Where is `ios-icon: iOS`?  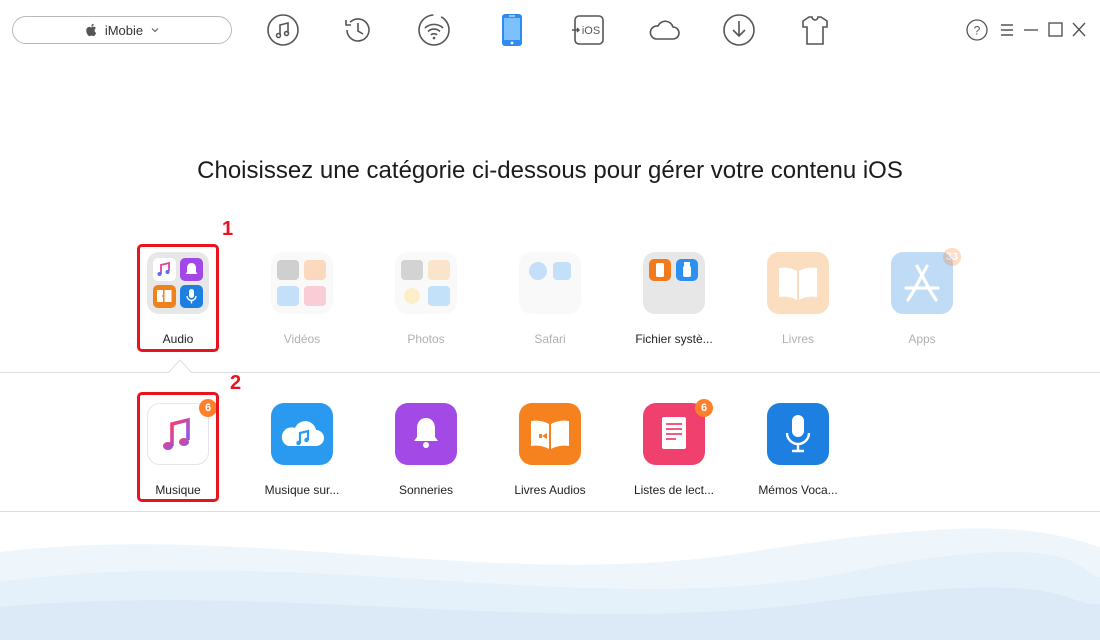
ios-icon: iOS is located at coordinates (588, 30).